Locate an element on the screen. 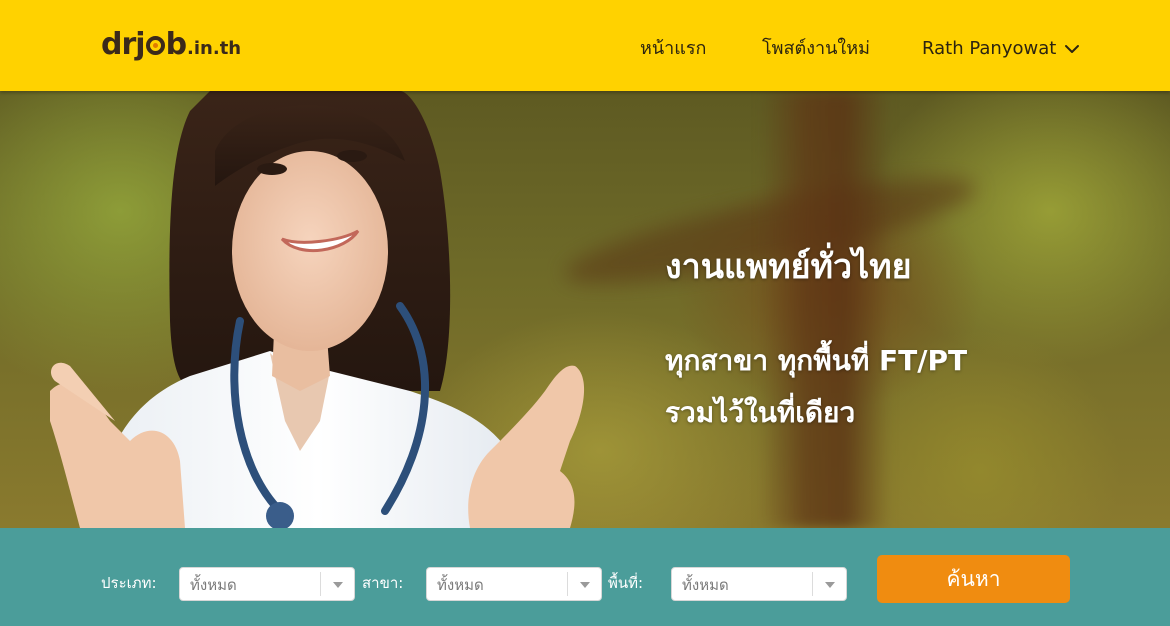 Image resolution: width=1170 pixels, height=626 pixels. logo-o-icon is located at coordinates (155, 45).